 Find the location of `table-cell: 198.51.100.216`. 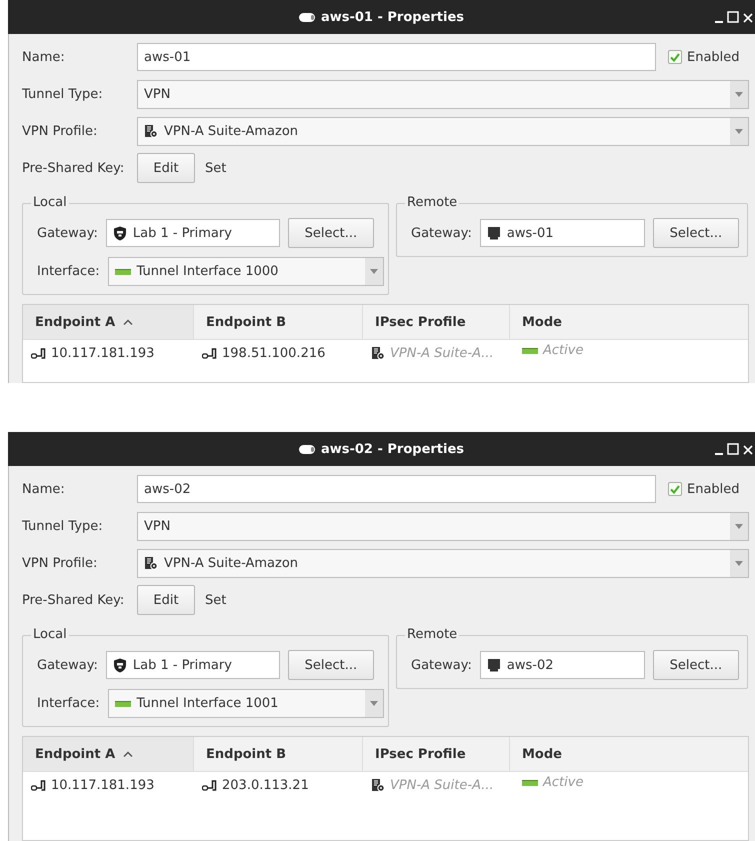

table-cell: 198.51.100.216 is located at coordinates (278, 353).